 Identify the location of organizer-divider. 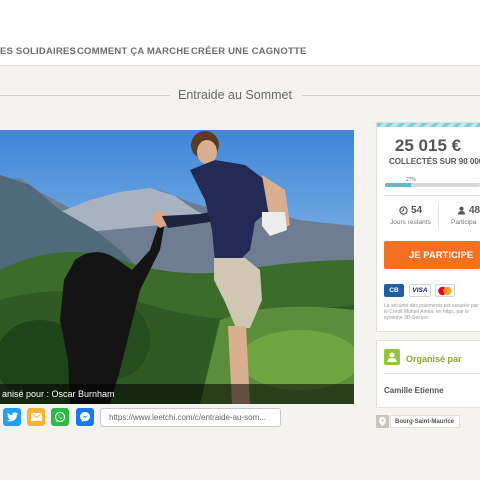
(432, 373).